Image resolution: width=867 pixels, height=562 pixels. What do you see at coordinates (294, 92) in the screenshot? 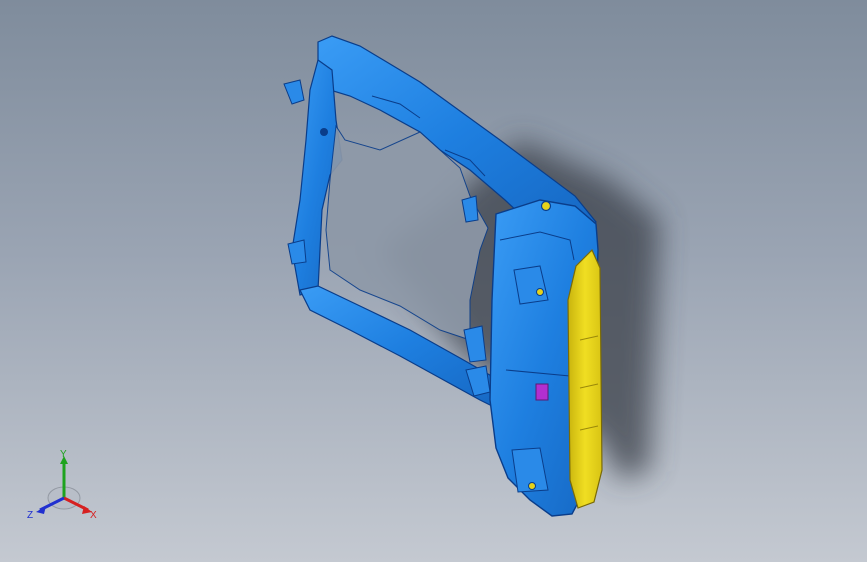
I see `clip-upper-left` at bounding box center [294, 92].